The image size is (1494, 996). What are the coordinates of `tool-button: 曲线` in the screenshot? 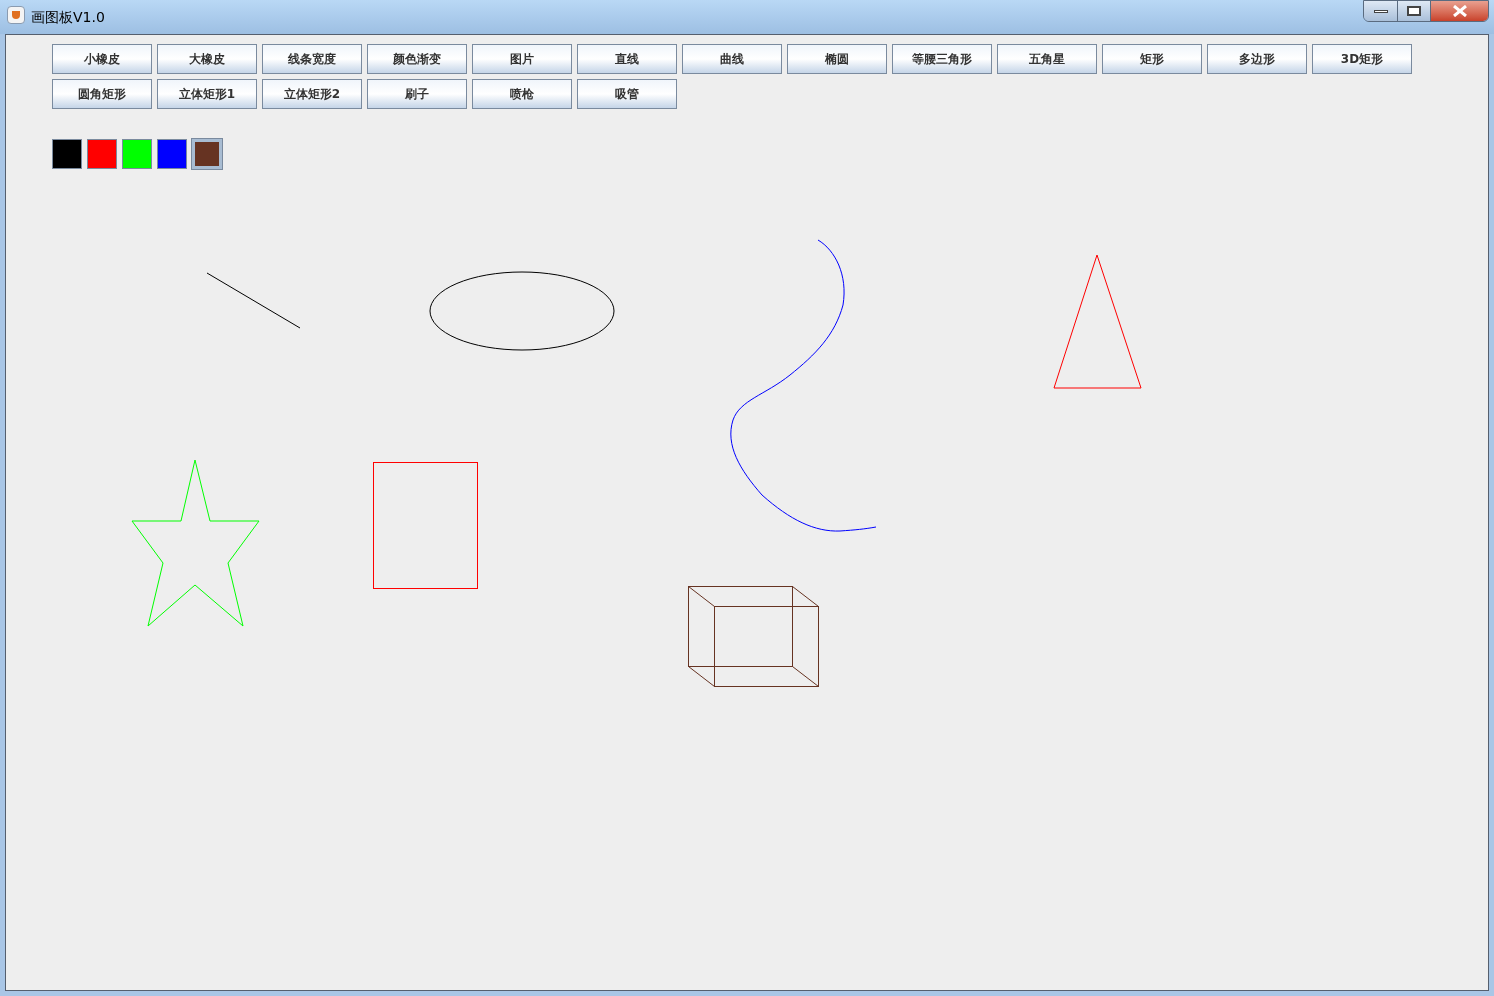 It's located at (732, 59).